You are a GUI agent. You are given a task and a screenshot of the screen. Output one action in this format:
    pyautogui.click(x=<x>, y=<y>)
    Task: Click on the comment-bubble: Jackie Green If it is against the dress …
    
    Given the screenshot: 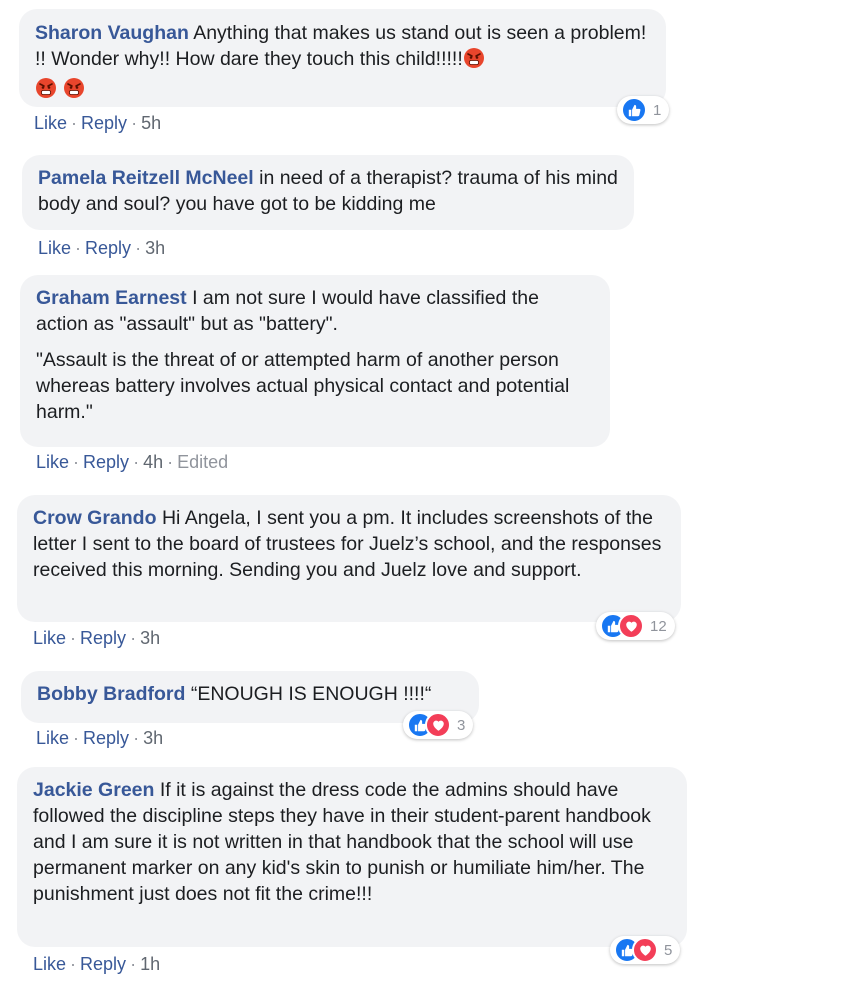 What is the action you would take?
    pyautogui.click(x=352, y=857)
    